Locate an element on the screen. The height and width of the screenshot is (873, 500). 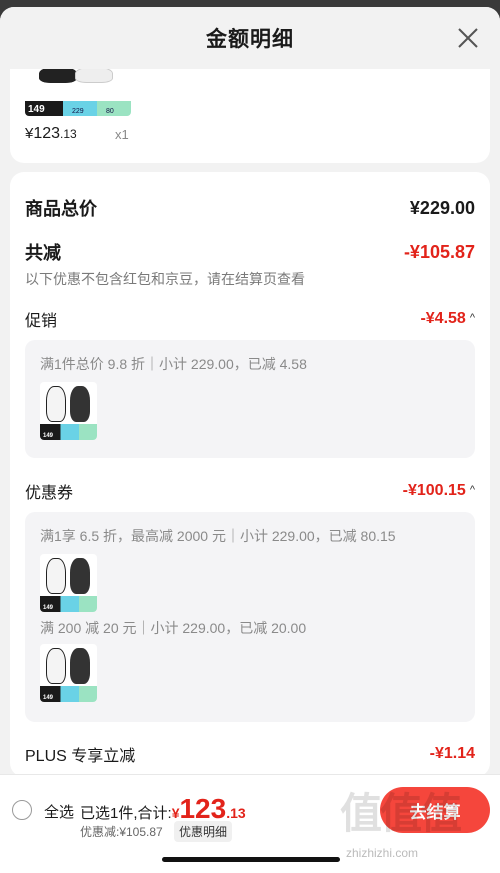
thumb-number: 229 is located at coordinates (78, 111).